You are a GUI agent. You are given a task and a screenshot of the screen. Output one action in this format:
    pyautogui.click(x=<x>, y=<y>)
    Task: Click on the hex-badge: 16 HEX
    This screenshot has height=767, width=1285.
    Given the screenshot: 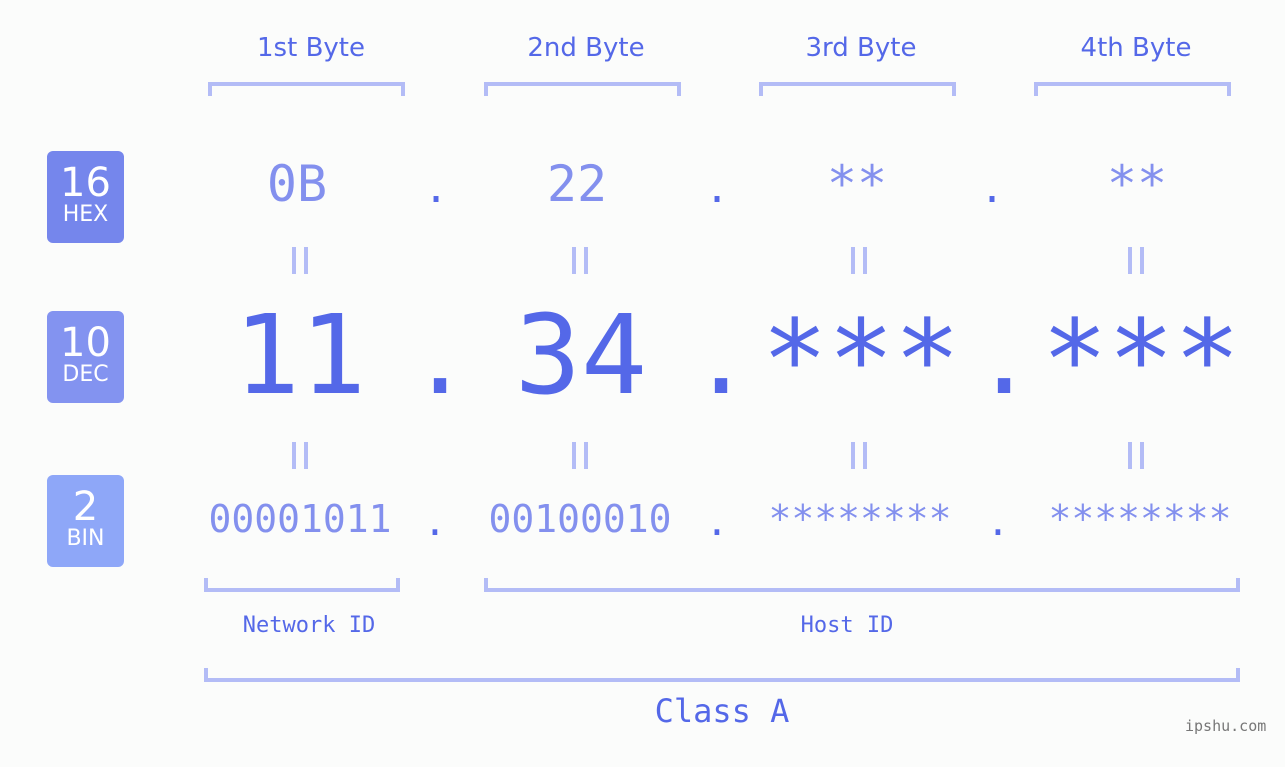 What is the action you would take?
    pyautogui.click(x=85, y=197)
    